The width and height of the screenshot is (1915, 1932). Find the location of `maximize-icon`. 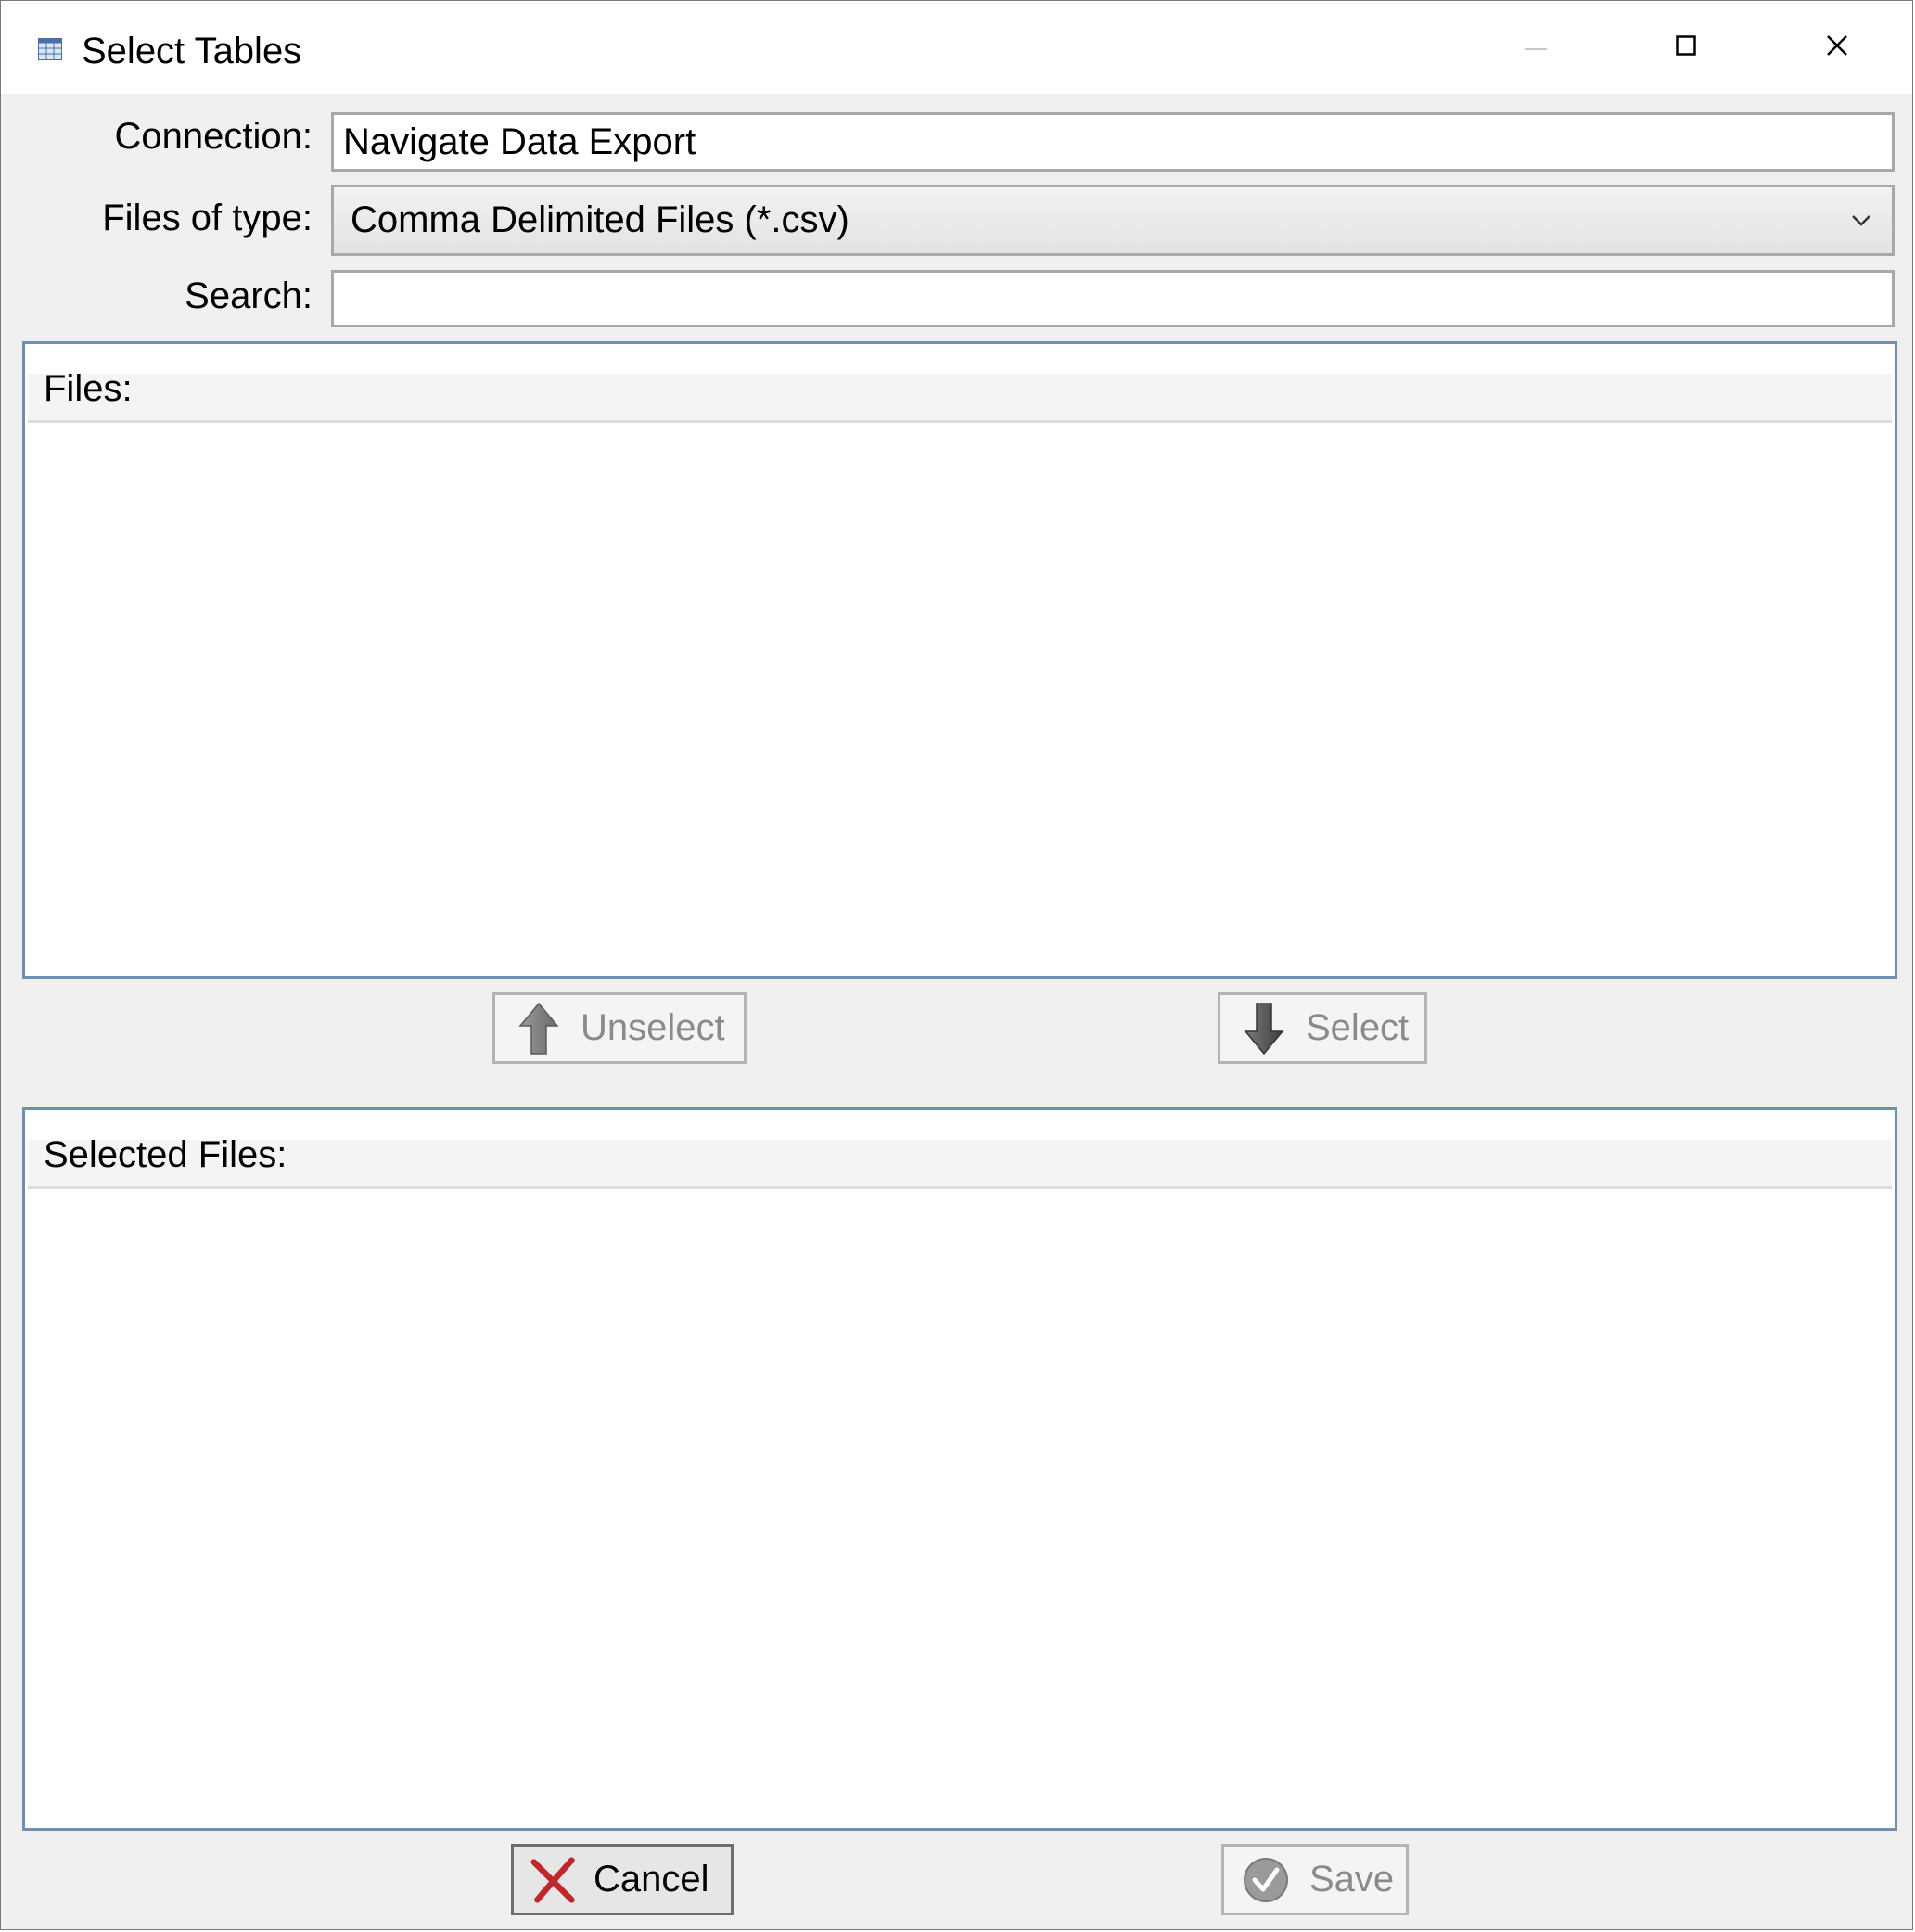

maximize-icon is located at coordinates (1686, 47).